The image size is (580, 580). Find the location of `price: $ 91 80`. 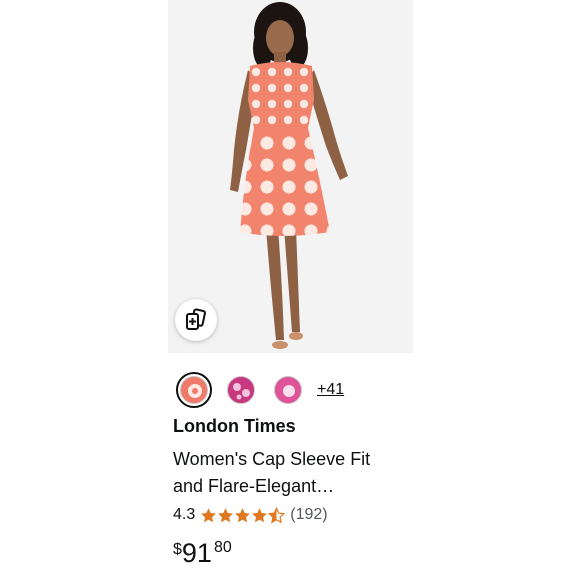

price: $ 91 80 is located at coordinates (202, 553).